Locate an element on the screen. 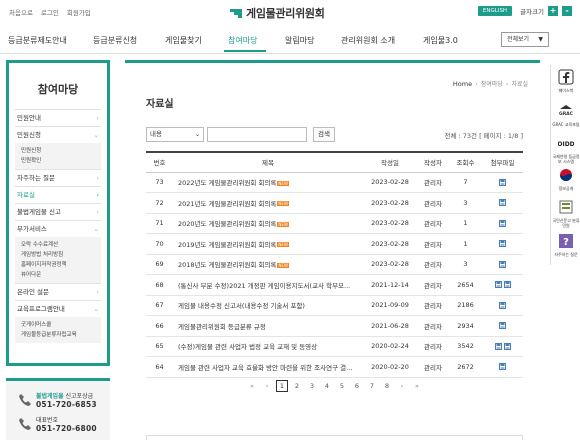 The image size is (580, 440). sidebar-subitem: 오락 수수료계산 is located at coordinates (58, 245).